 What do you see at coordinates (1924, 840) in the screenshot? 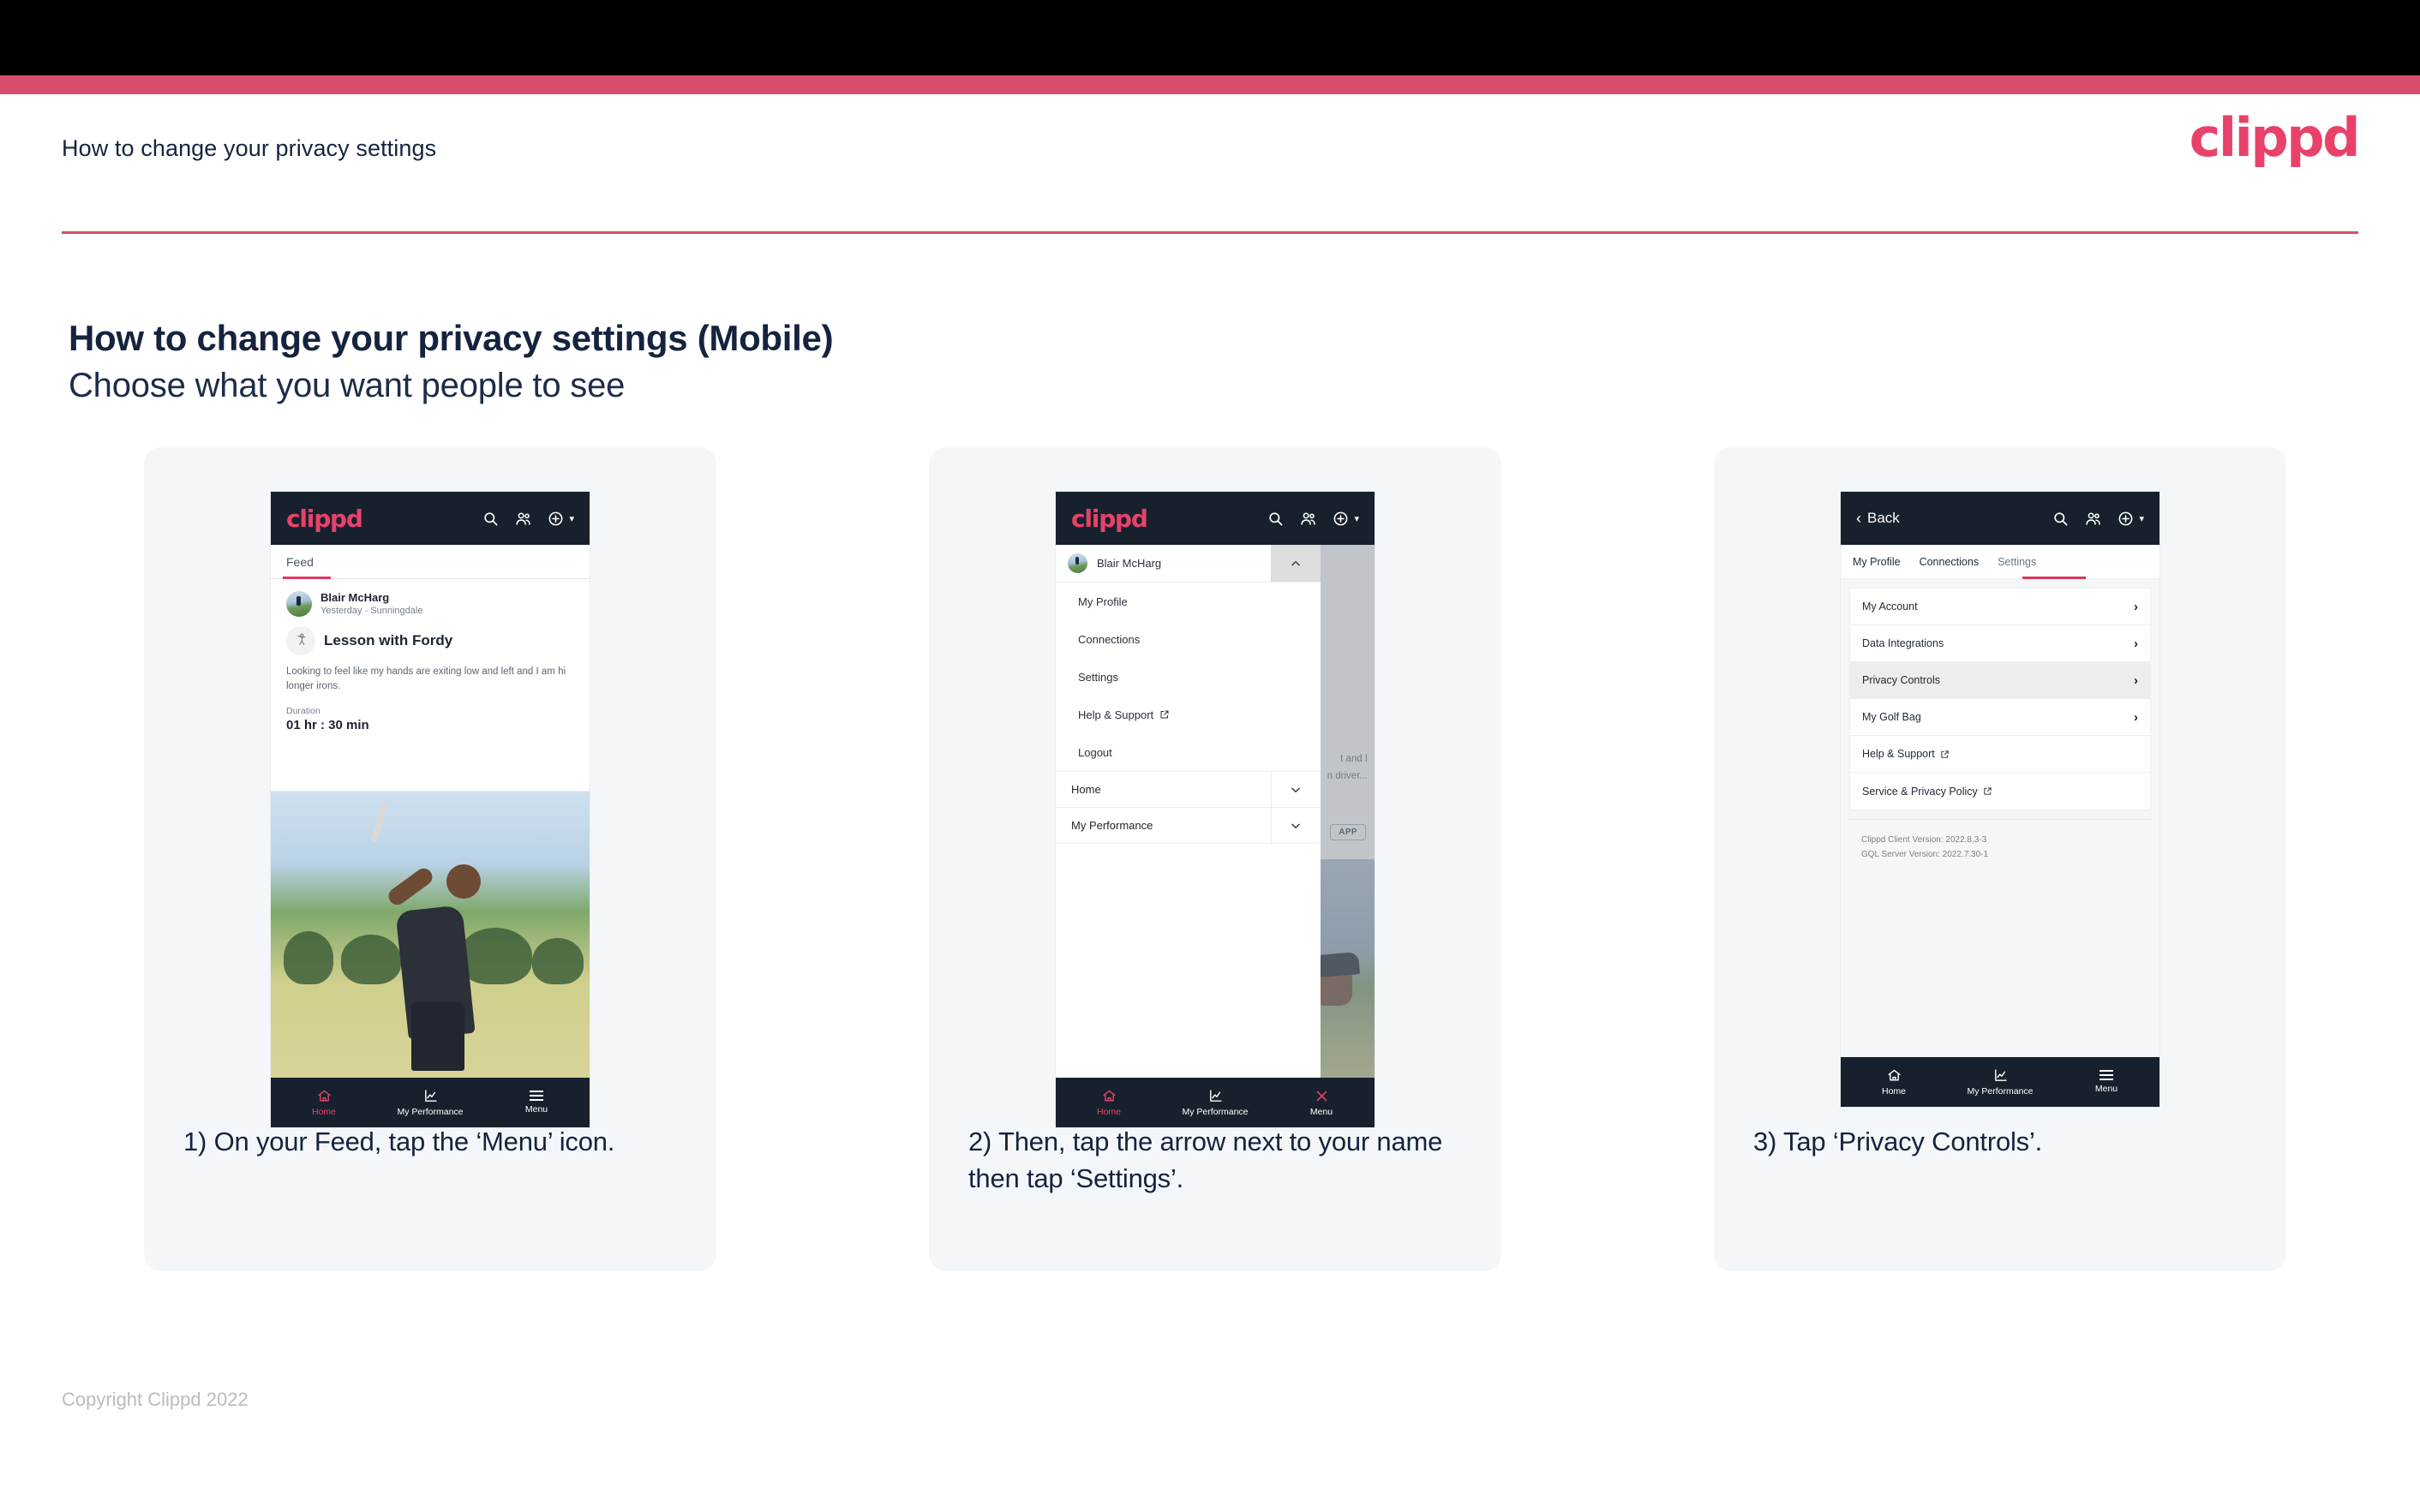
I see `client-version: Clippd Client Version: 2022.8.3-3` at bounding box center [1924, 840].